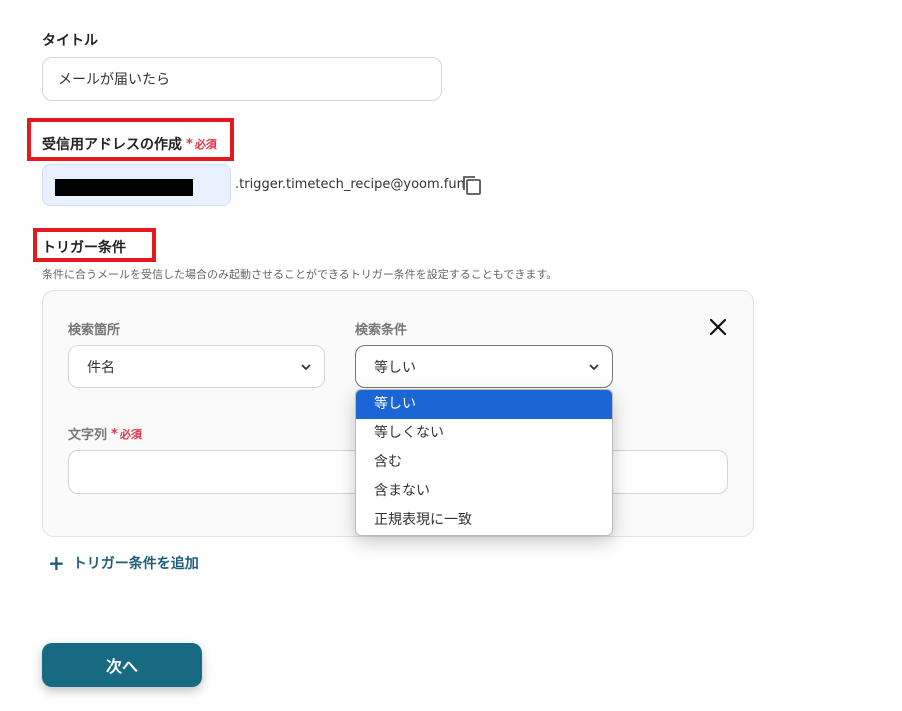 The height and width of the screenshot is (711, 902). What do you see at coordinates (484, 404) in the screenshot?
I see `dropdown-option: 等しい` at bounding box center [484, 404].